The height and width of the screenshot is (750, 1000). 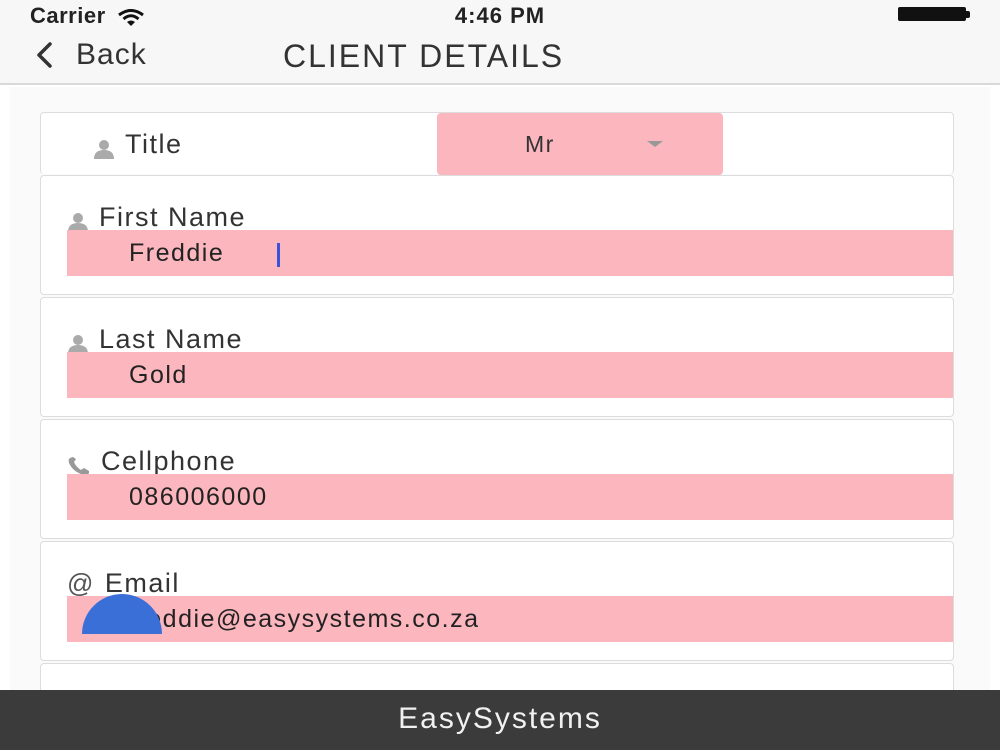 I want to click on title-field-row: Title Mr, so click(x=497, y=143).